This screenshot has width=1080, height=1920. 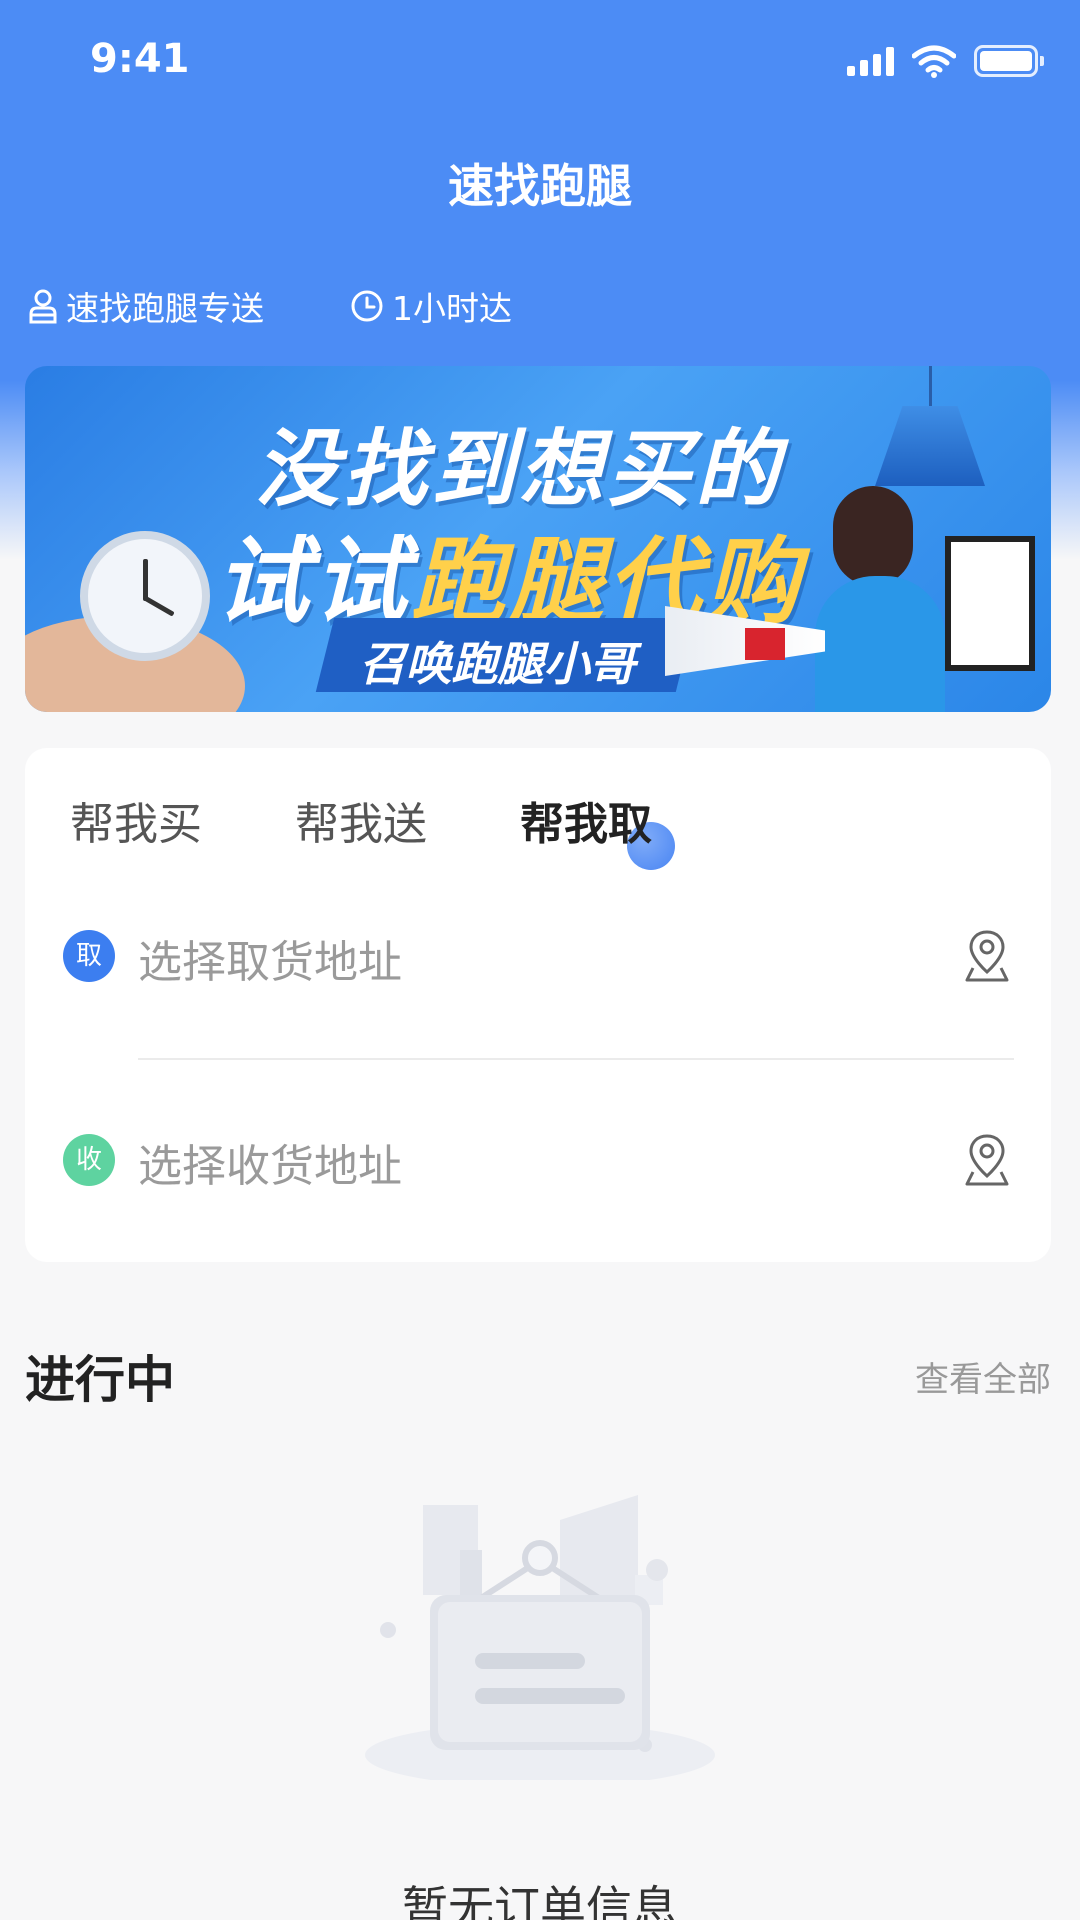 I want to click on lamp-icon, so click(x=930, y=446).